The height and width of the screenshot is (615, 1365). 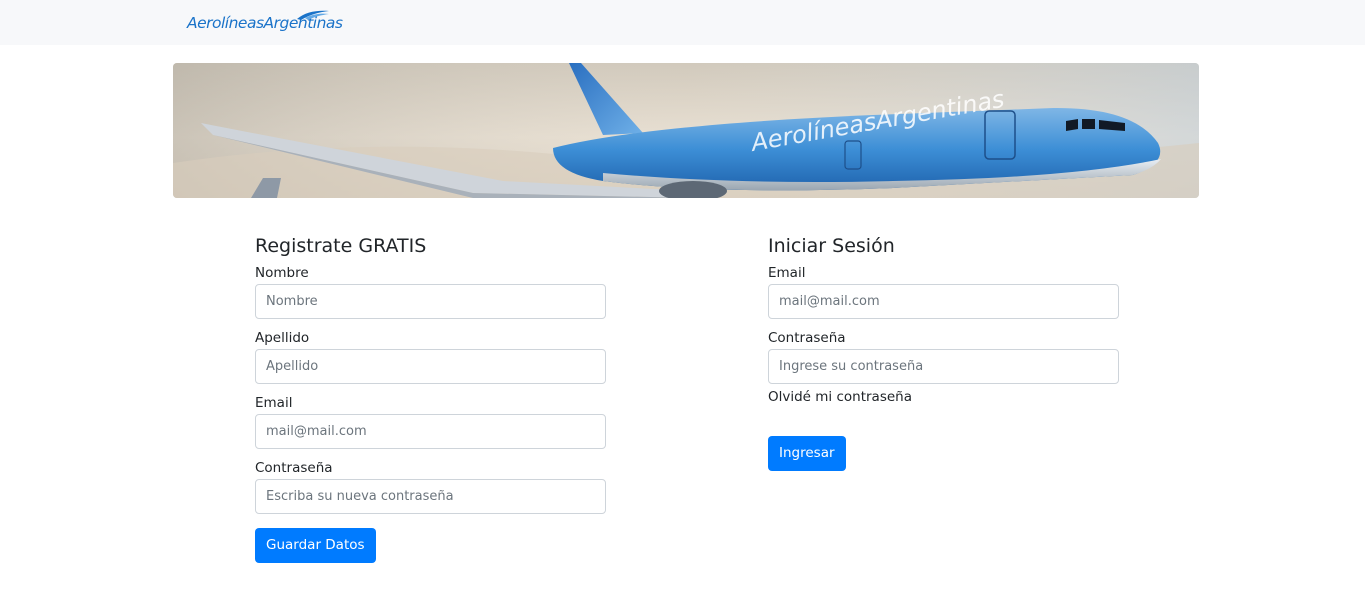 I want to click on register-password-label: Contraseña, so click(x=294, y=468).